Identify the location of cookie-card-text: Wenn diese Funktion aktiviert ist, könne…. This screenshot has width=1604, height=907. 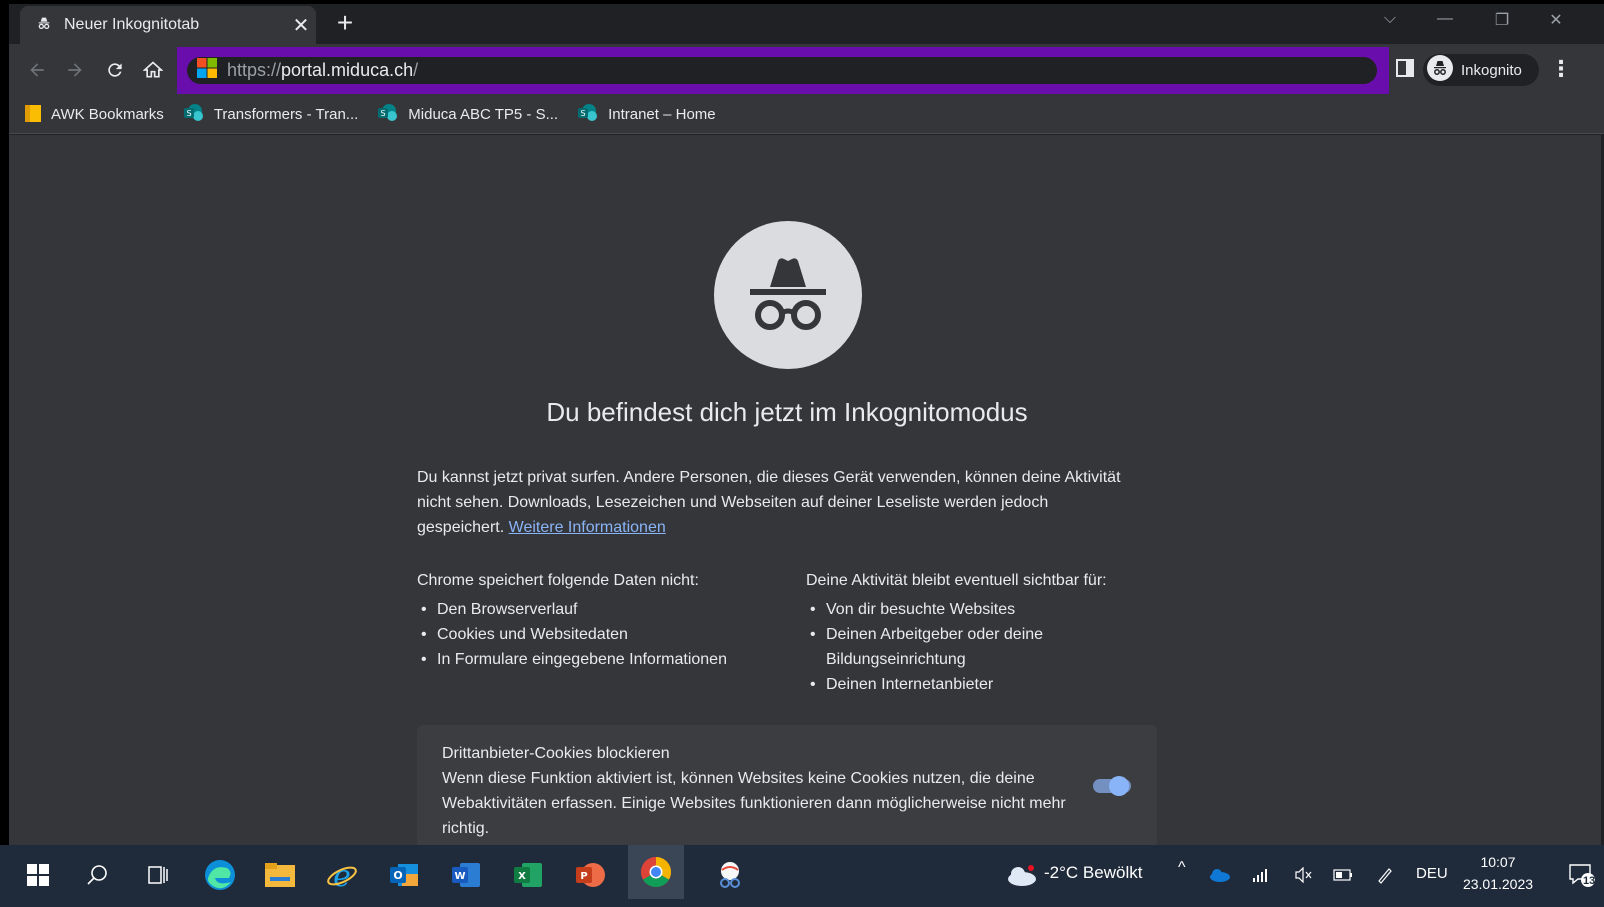
(754, 803).